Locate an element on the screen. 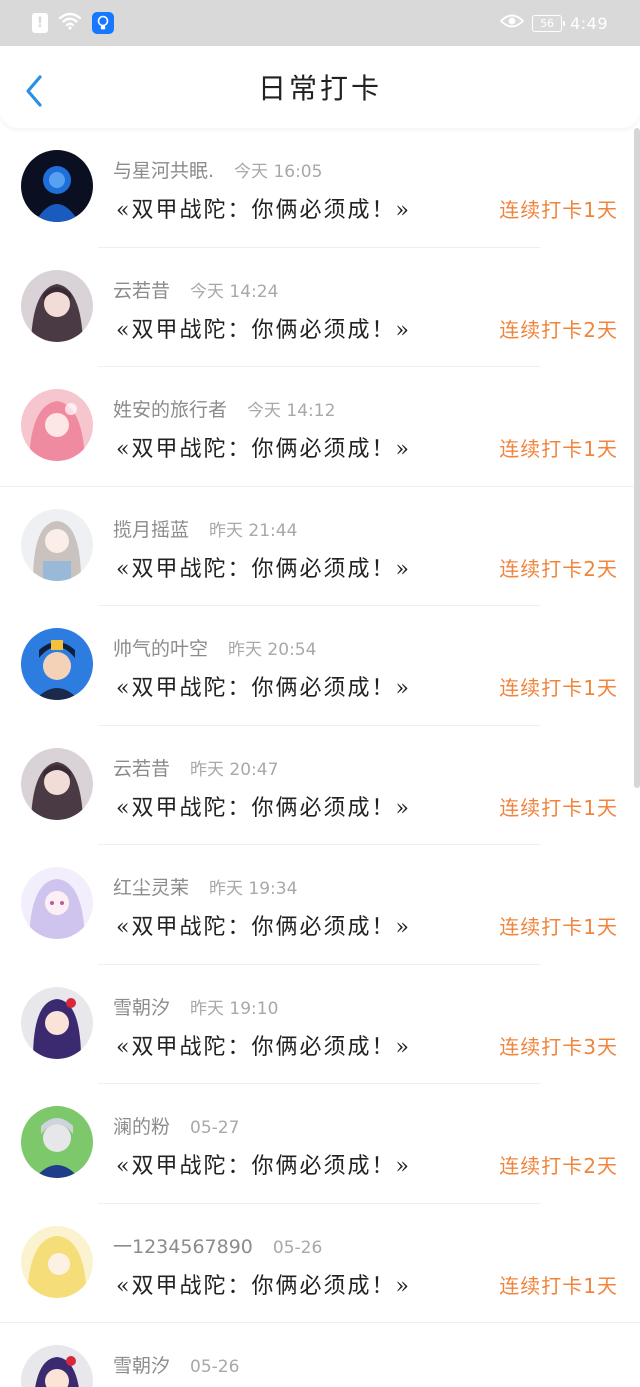 This screenshot has width=640, height=1387. checkin-row: 澜的粉 05-27 «双甲战陀：你俩必须成！» 连续打卡2天 is located at coordinates (320, 1144).